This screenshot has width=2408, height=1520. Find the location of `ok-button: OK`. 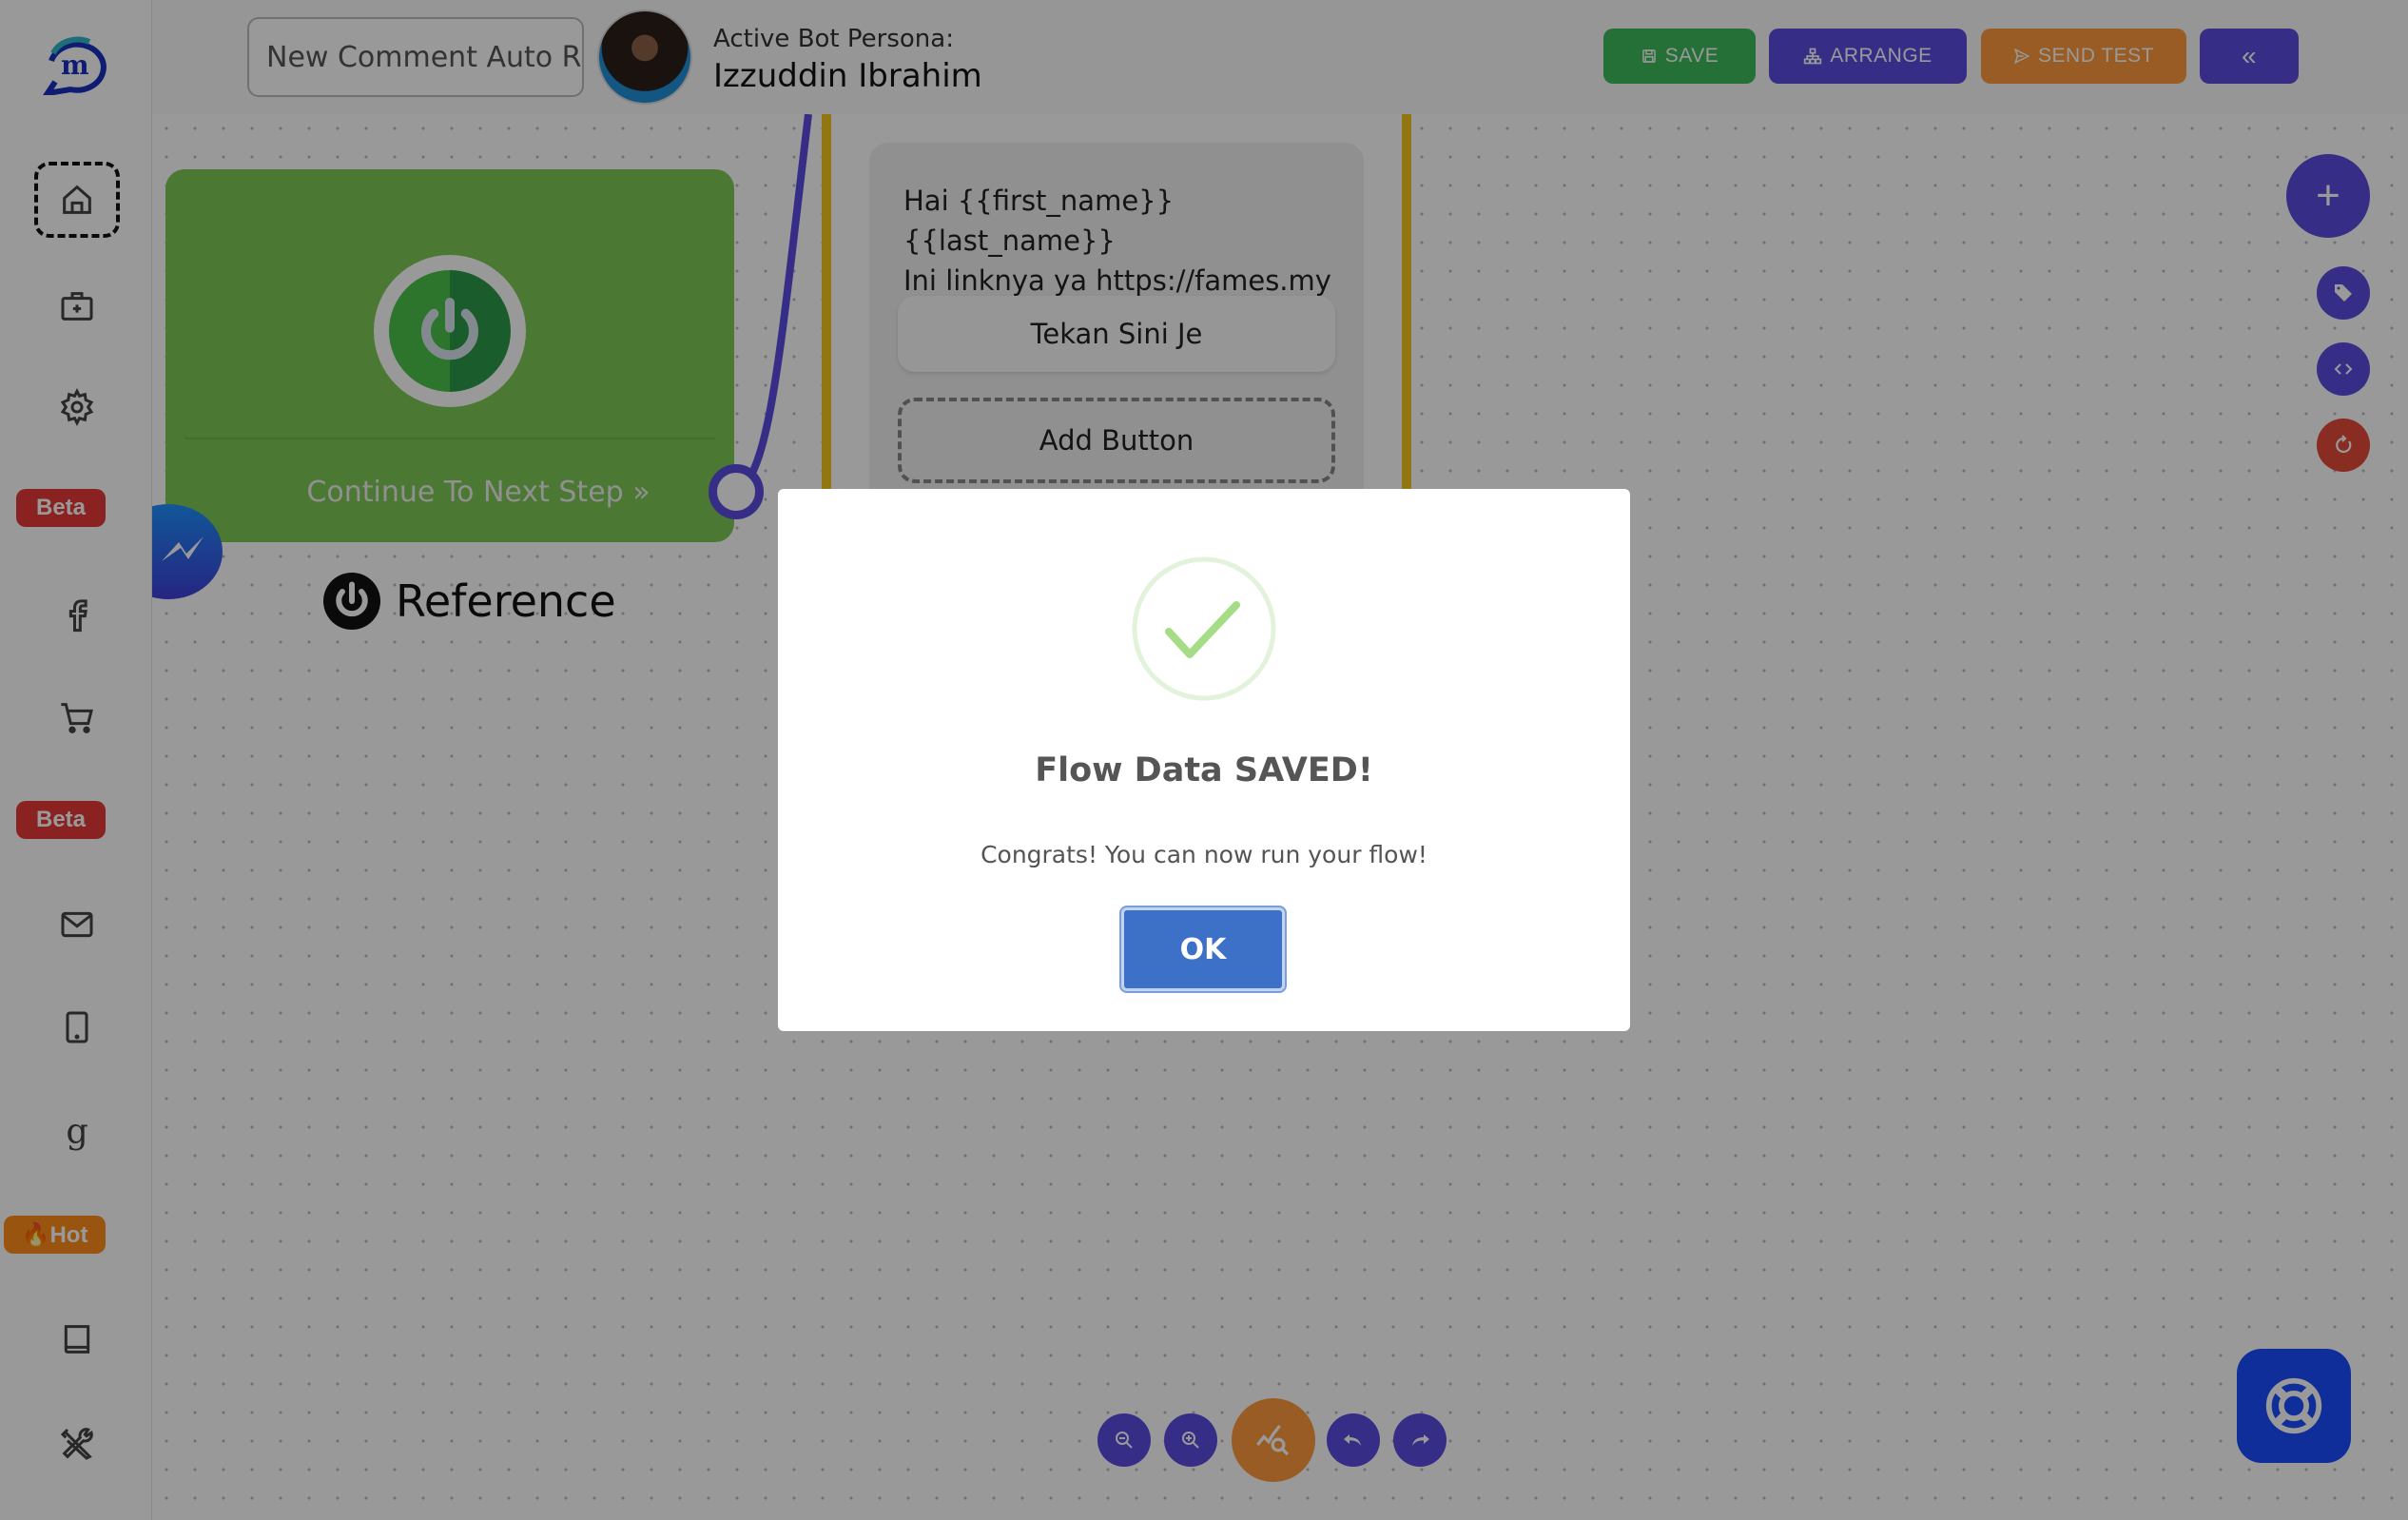

ok-button: OK is located at coordinates (1203, 949).